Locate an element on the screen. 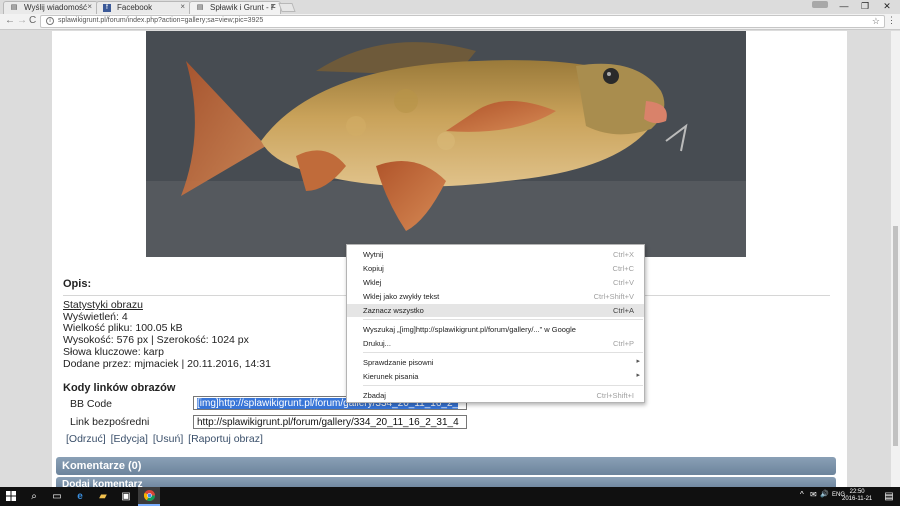 This screenshot has height=506, width=900. description-title: Opis: is located at coordinates (77, 284).